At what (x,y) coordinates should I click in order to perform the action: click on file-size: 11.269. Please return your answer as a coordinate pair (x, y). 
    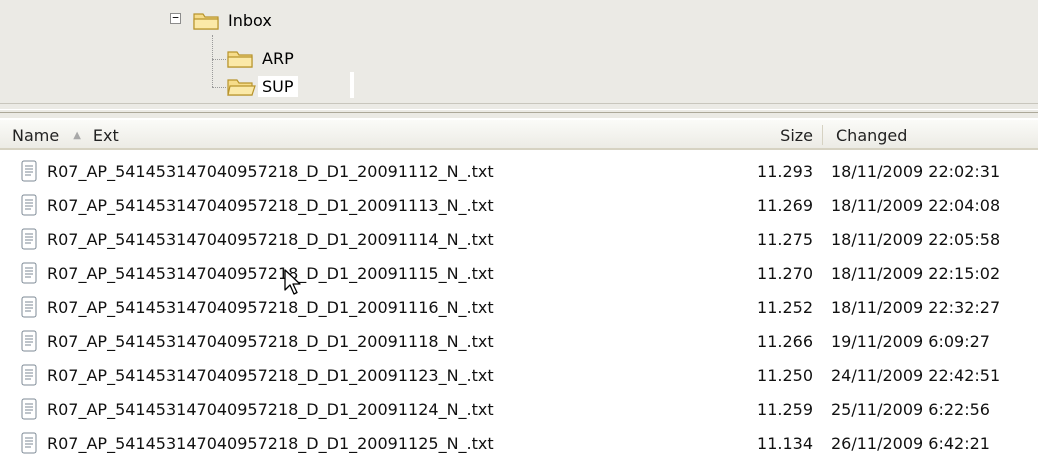
    Looking at the image, I should click on (785, 205).